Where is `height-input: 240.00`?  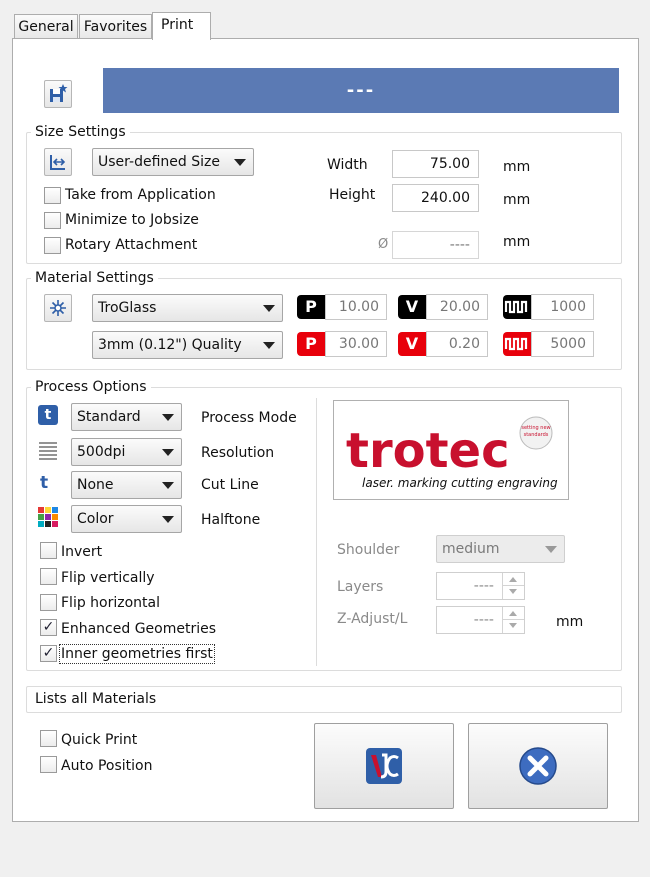 height-input: 240.00 is located at coordinates (435, 198).